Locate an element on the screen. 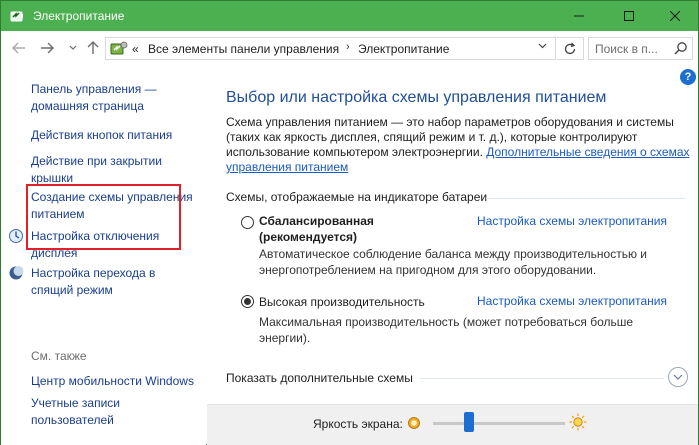 This screenshot has width=699, height=445. arrow-right-icon is located at coordinates (47, 48).